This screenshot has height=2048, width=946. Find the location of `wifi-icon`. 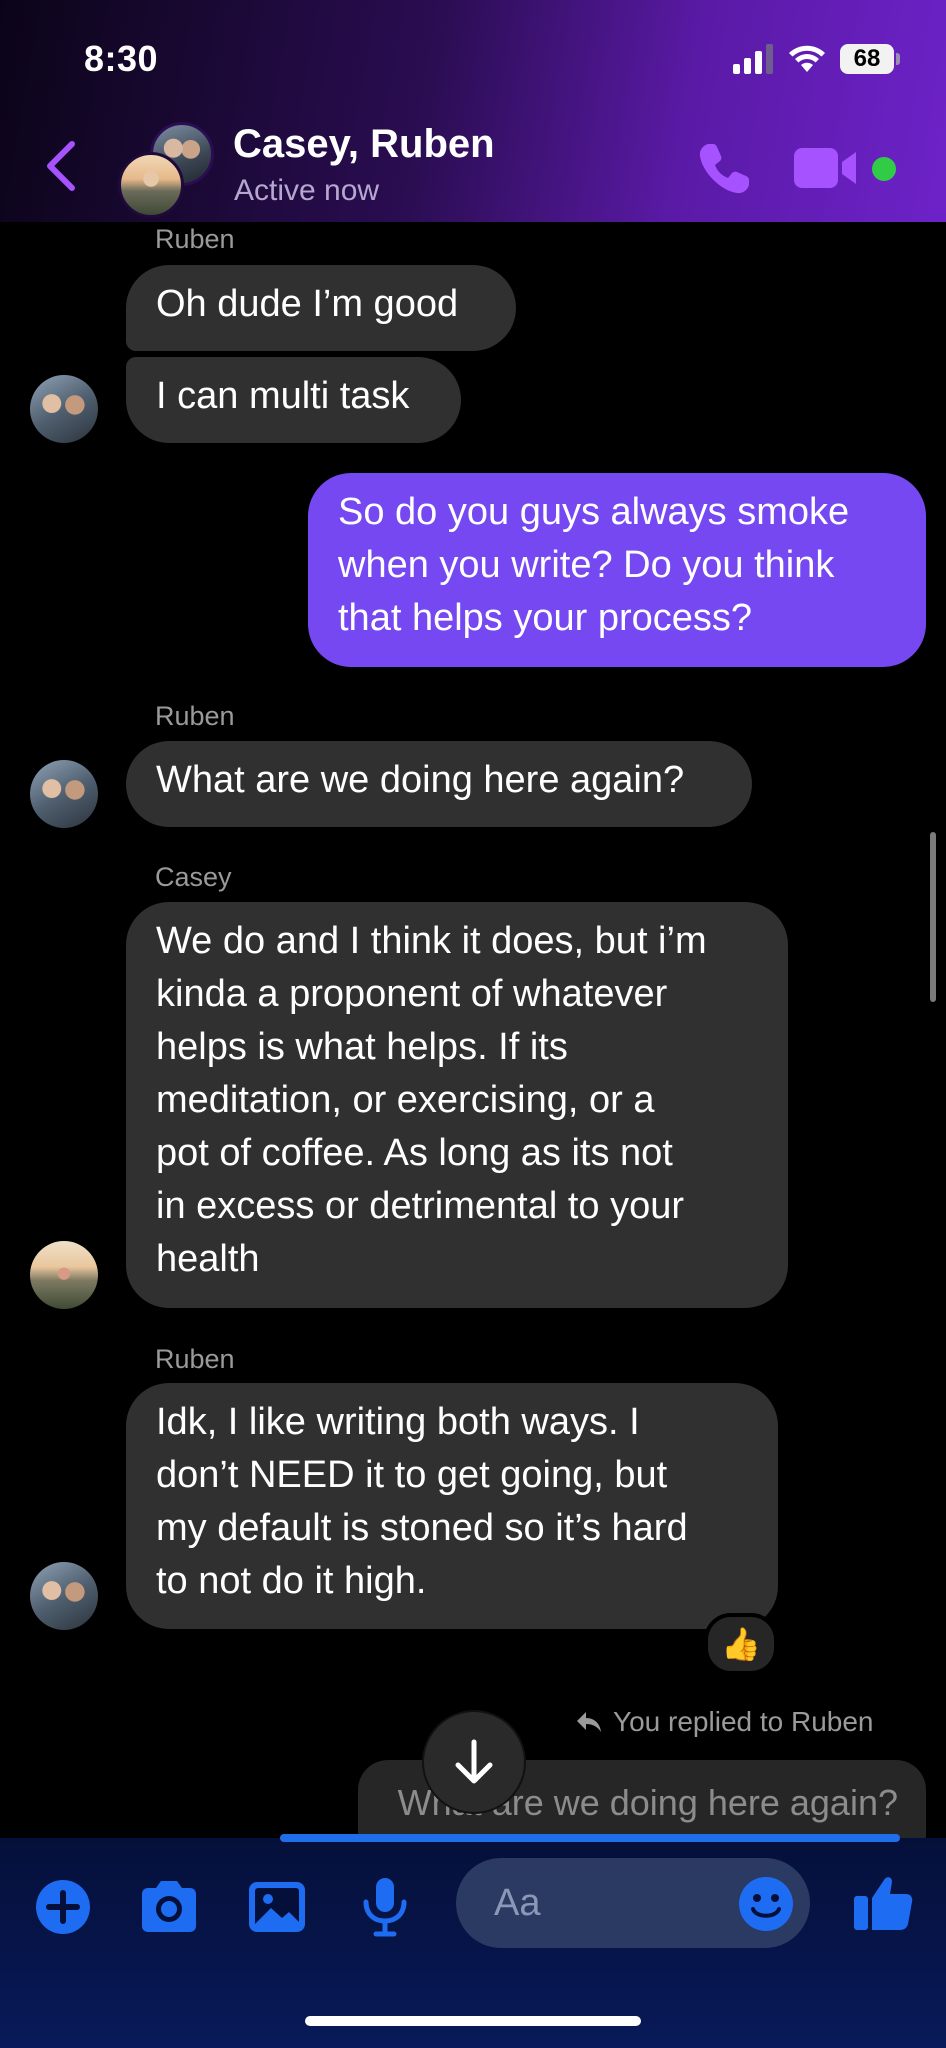

wifi-icon is located at coordinates (807, 58).